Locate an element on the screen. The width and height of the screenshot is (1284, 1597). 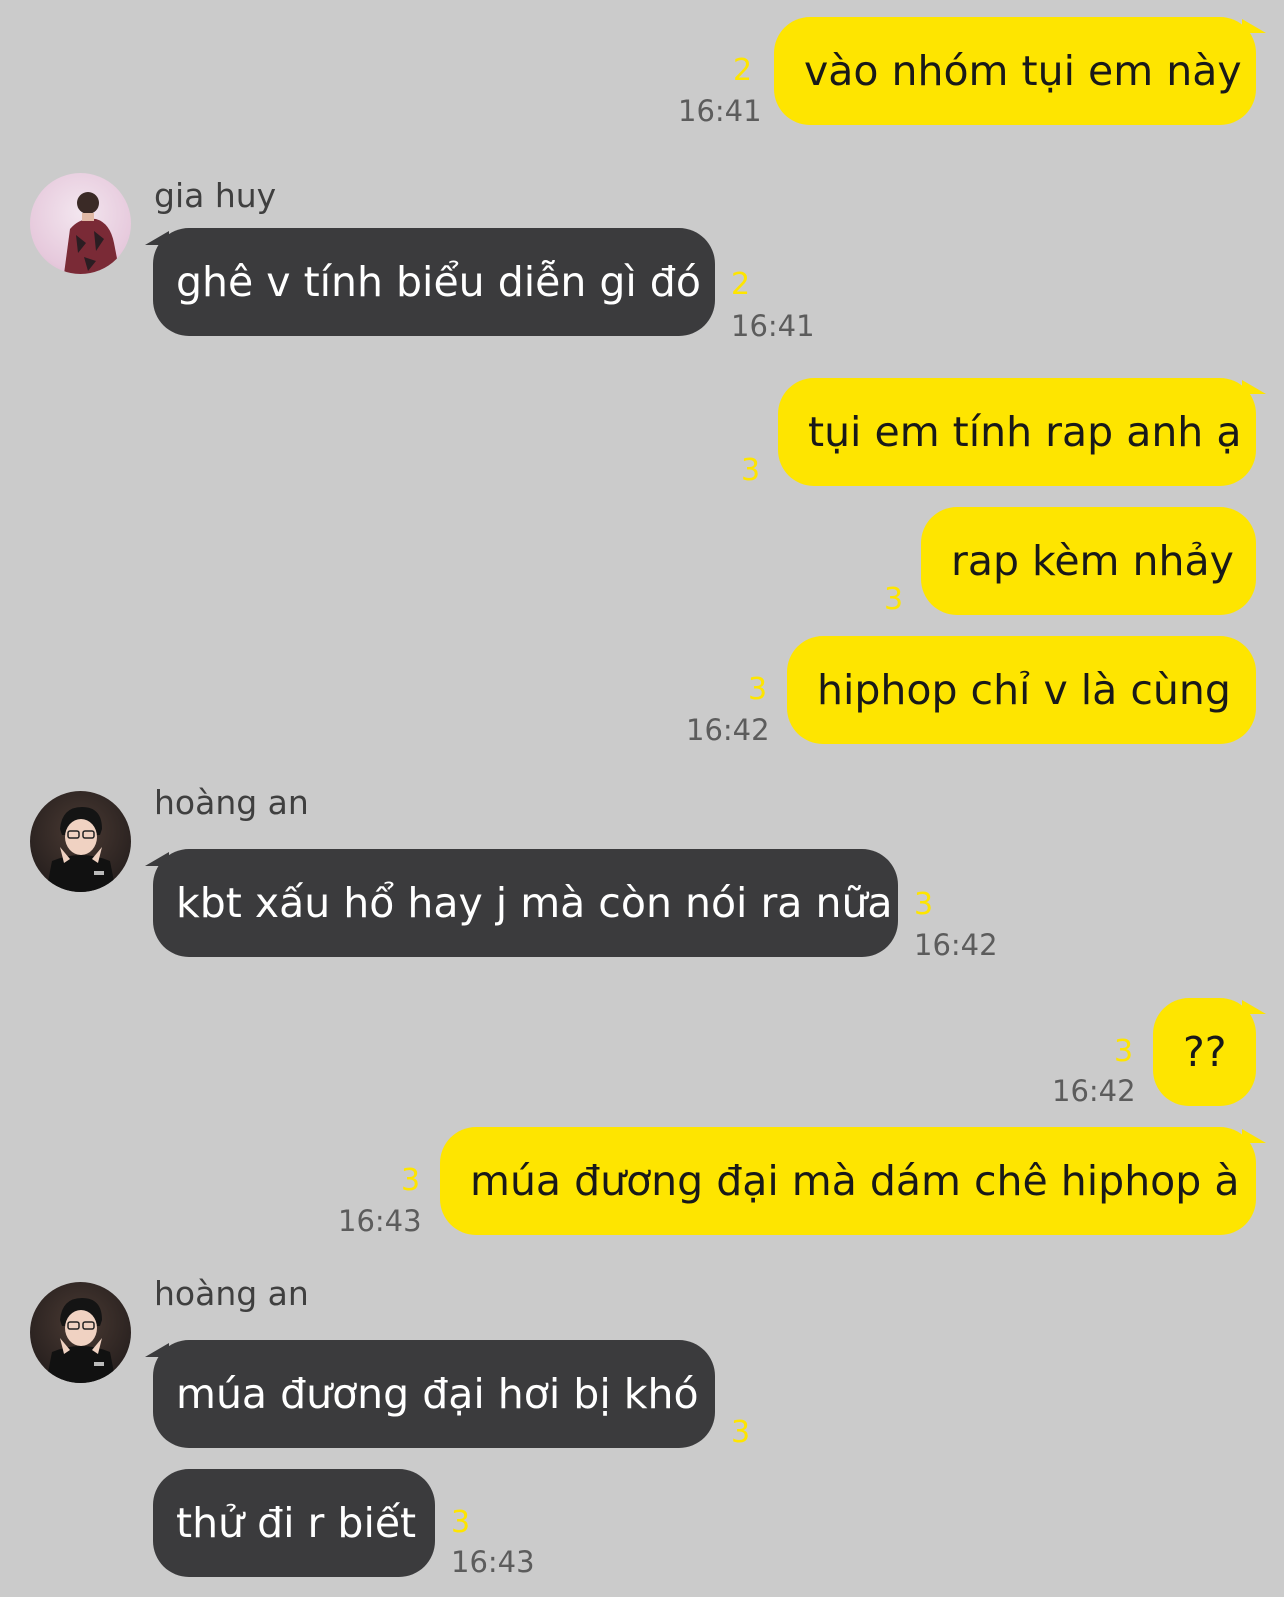
message-bubble-outgoing: ?? is located at coordinates (1204, 1052).